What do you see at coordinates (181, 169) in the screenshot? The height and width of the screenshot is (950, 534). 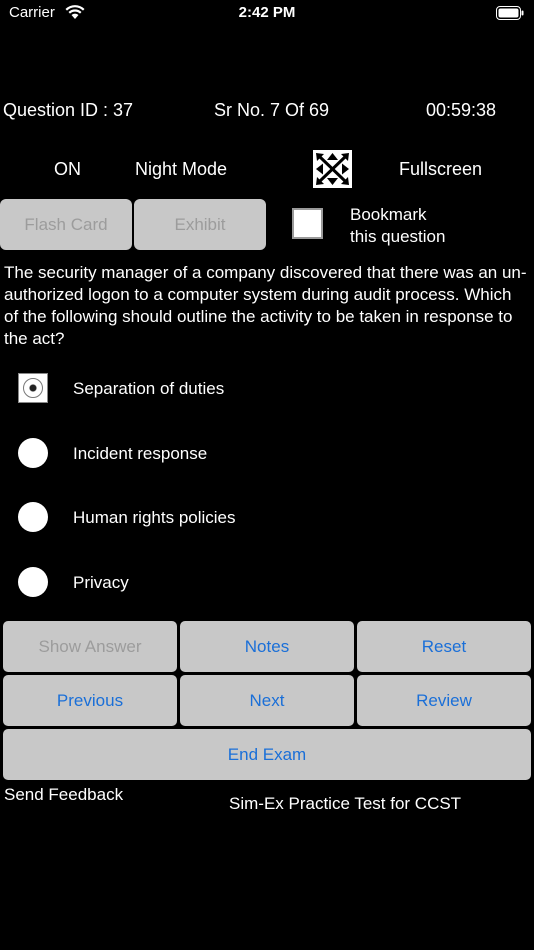 I see `night-mode-label: Night Mode` at bounding box center [181, 169].